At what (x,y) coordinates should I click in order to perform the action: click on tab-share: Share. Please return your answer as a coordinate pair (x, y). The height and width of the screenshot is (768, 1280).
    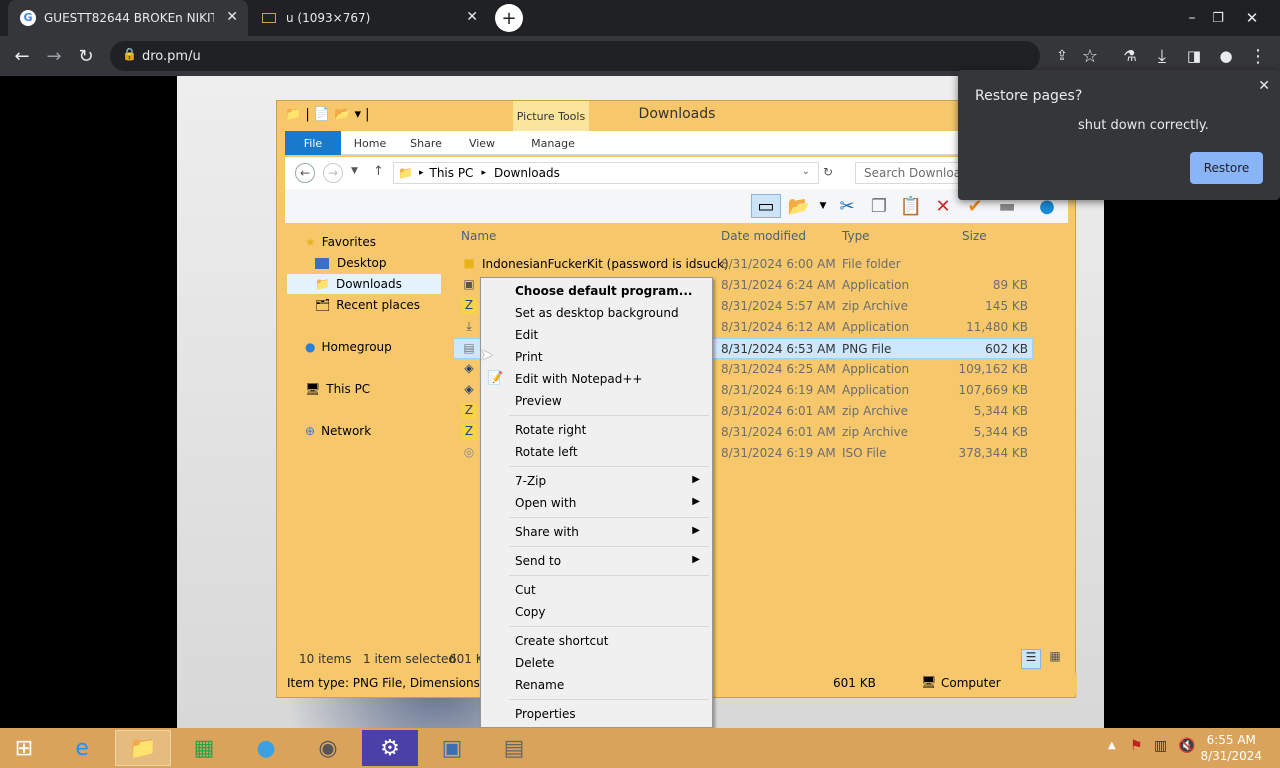
    Looking at the image, I should click on (426, 143).